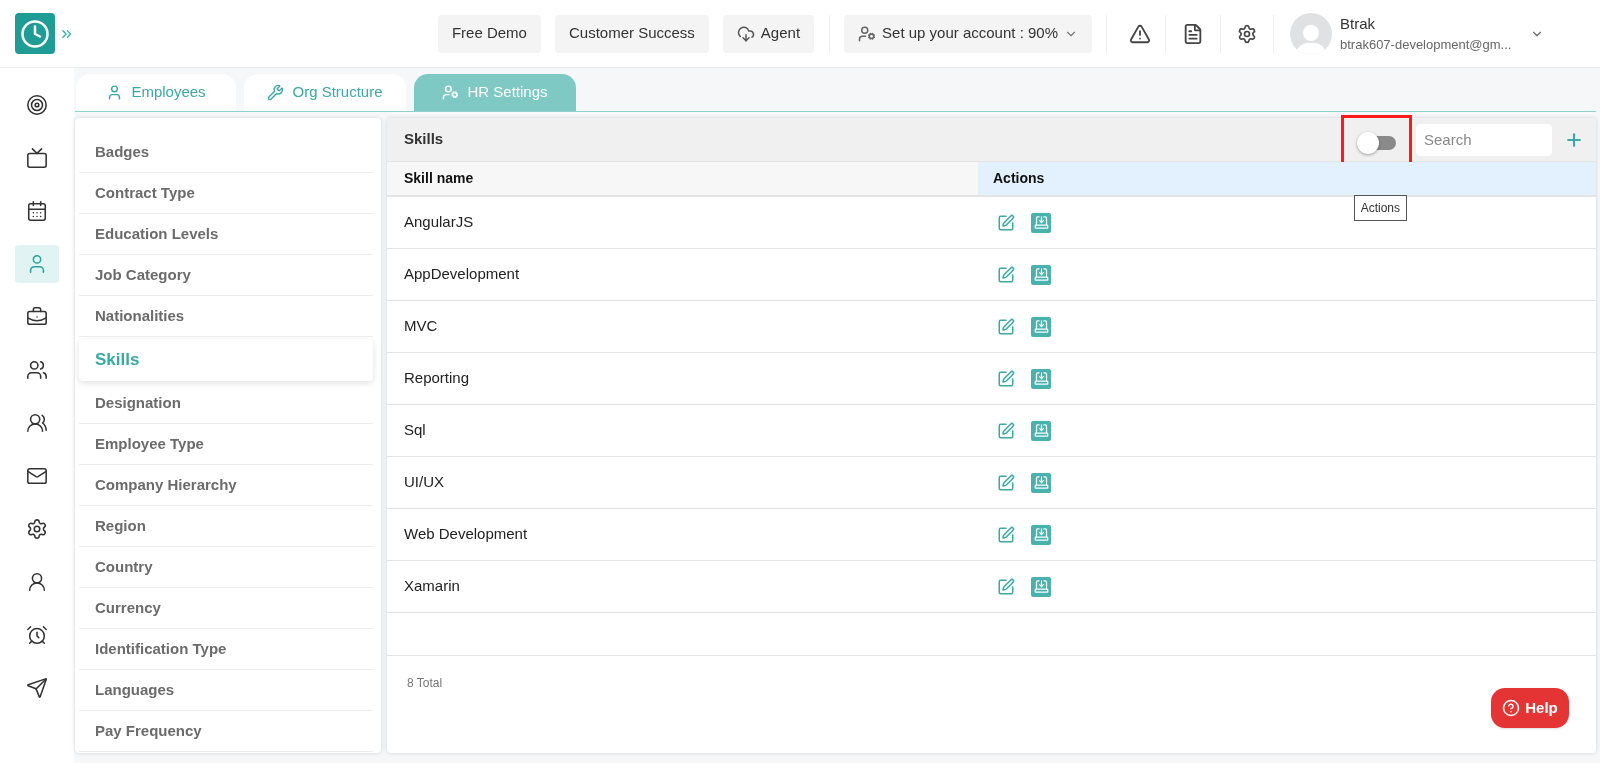 This screenshot has width=1600, height=763. I want to click on clock-icon, so click(34, 33).